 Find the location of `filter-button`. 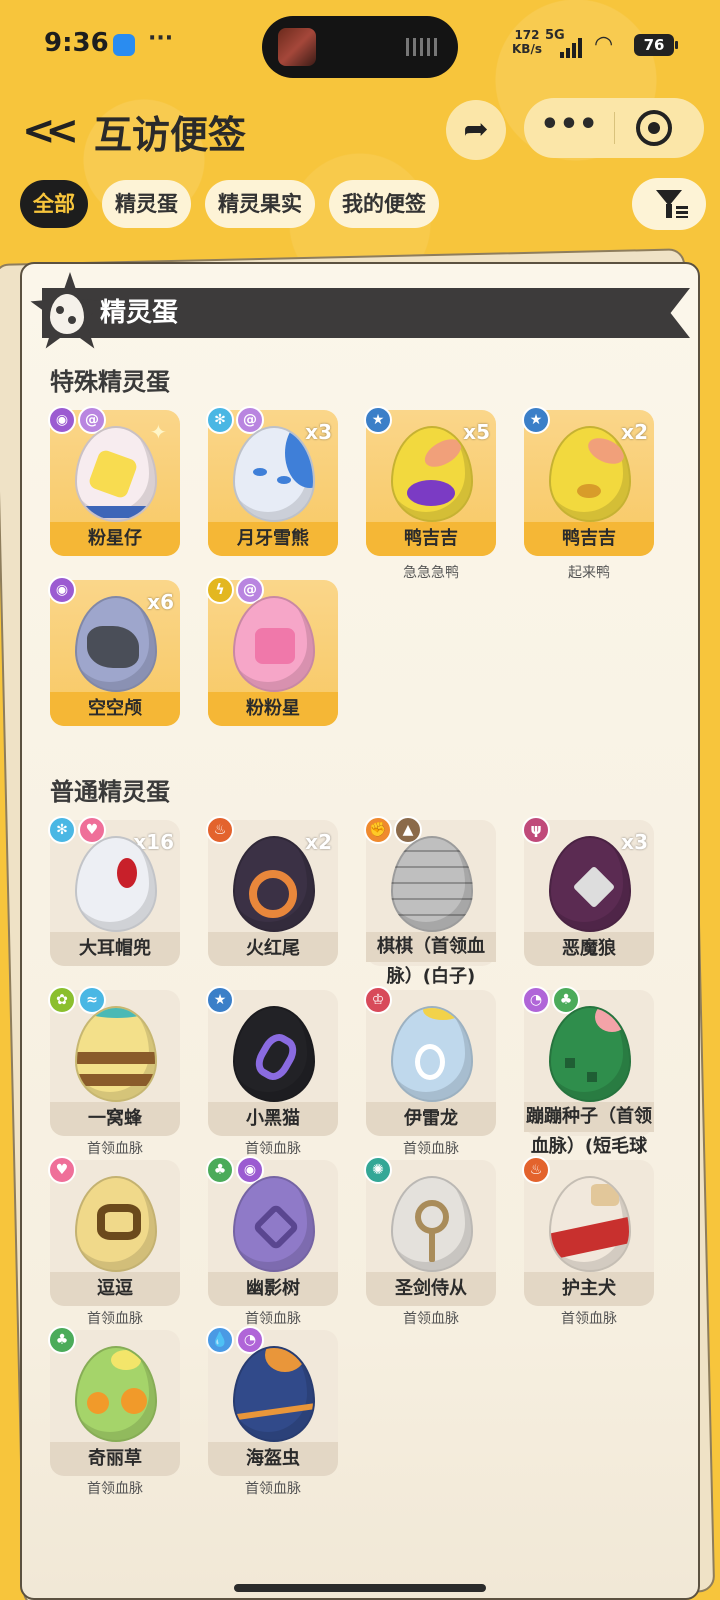

filter-button is located at coordinates (669, 204).